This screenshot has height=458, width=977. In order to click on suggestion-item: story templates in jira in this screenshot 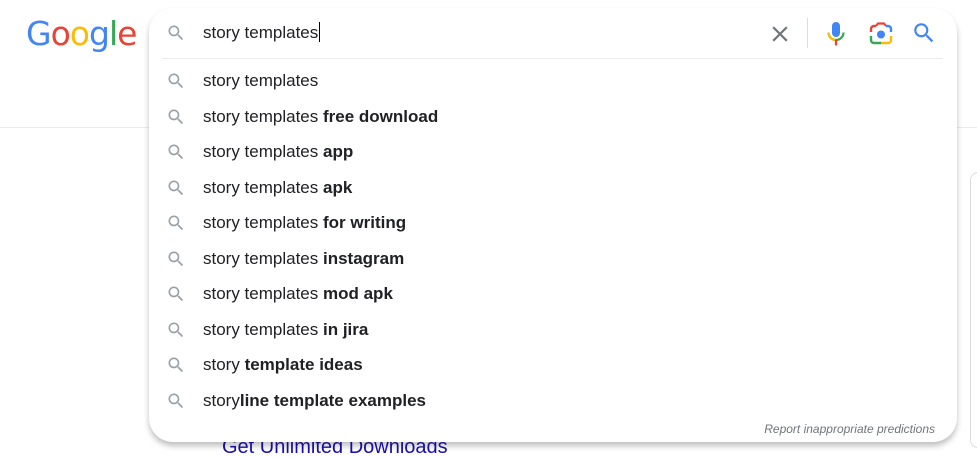, I will do `click(553, 330)`.